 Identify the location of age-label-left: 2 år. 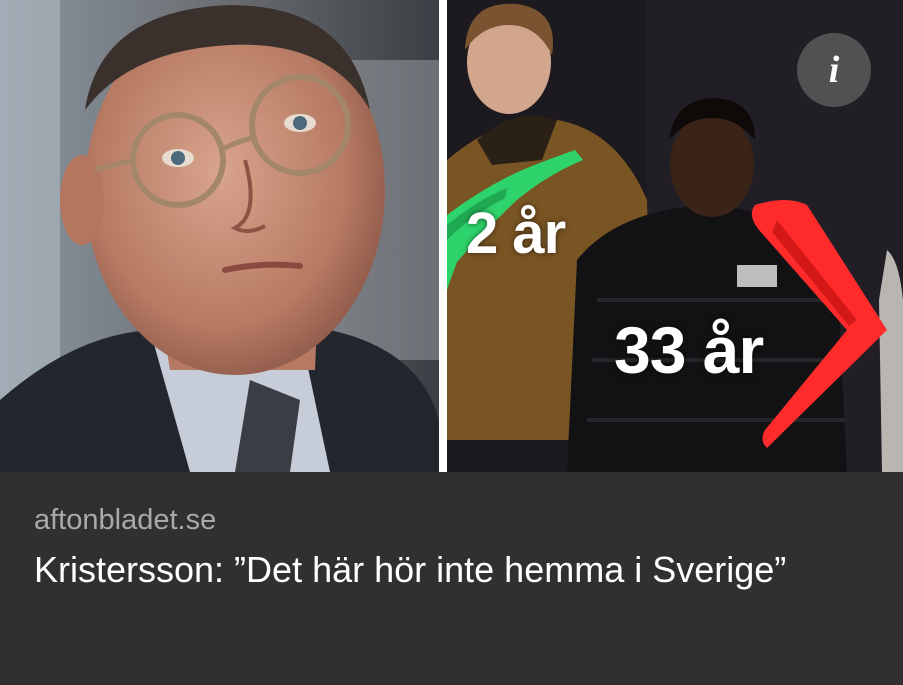
(516, 233).